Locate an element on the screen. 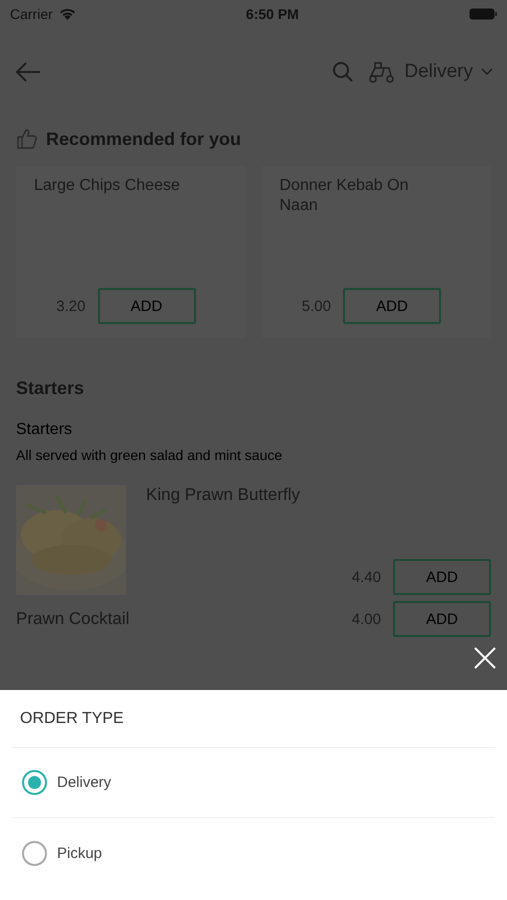 This screenshot has height=900, width=507. search-button is located at coordinates (343, 72).